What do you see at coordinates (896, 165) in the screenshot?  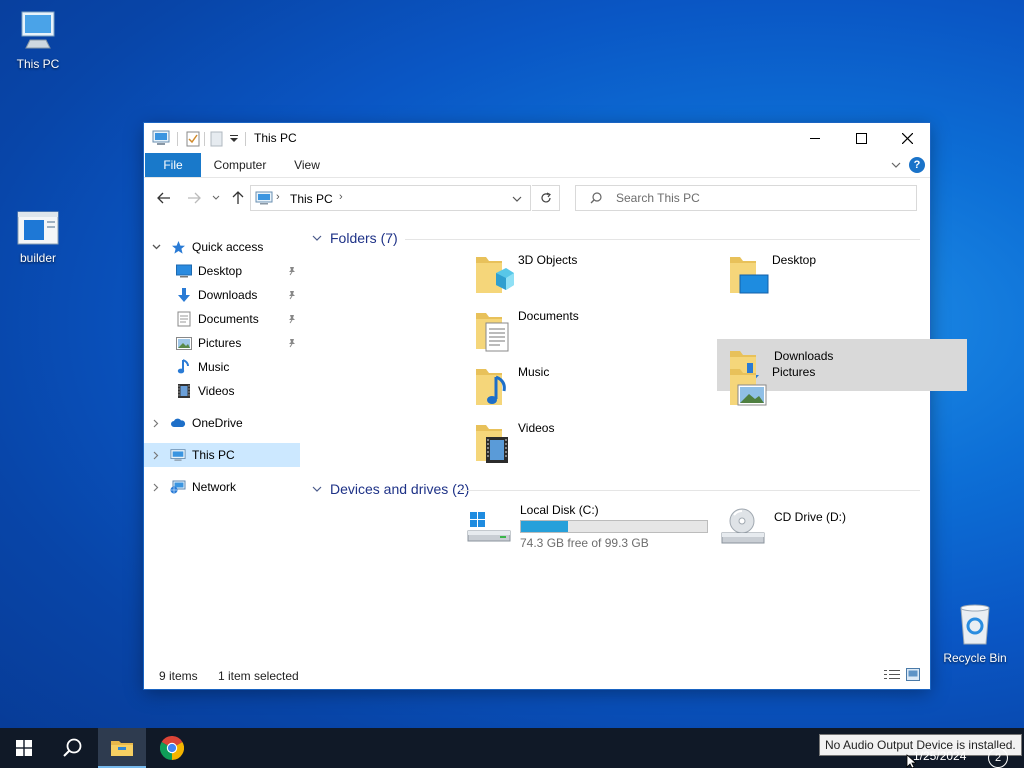 I see `expand-ribbon-chevron-icon` at bounding box center [896, 165].